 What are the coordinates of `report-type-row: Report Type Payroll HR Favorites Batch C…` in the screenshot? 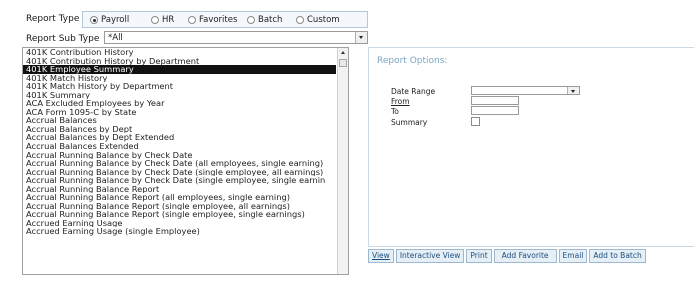 It's located at (195, 19).